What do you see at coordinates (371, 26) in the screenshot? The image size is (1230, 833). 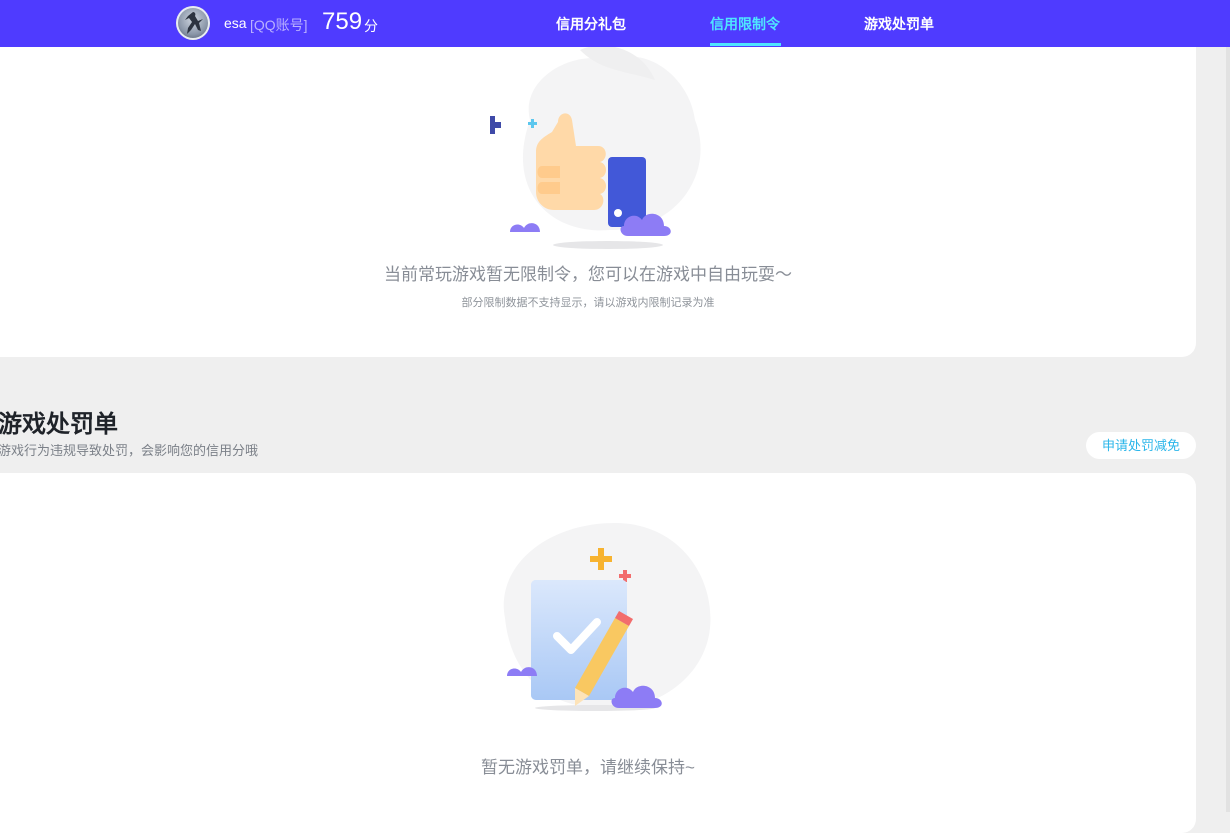 I see `credit-score-unit: 分` at bounding box center [371, 26].